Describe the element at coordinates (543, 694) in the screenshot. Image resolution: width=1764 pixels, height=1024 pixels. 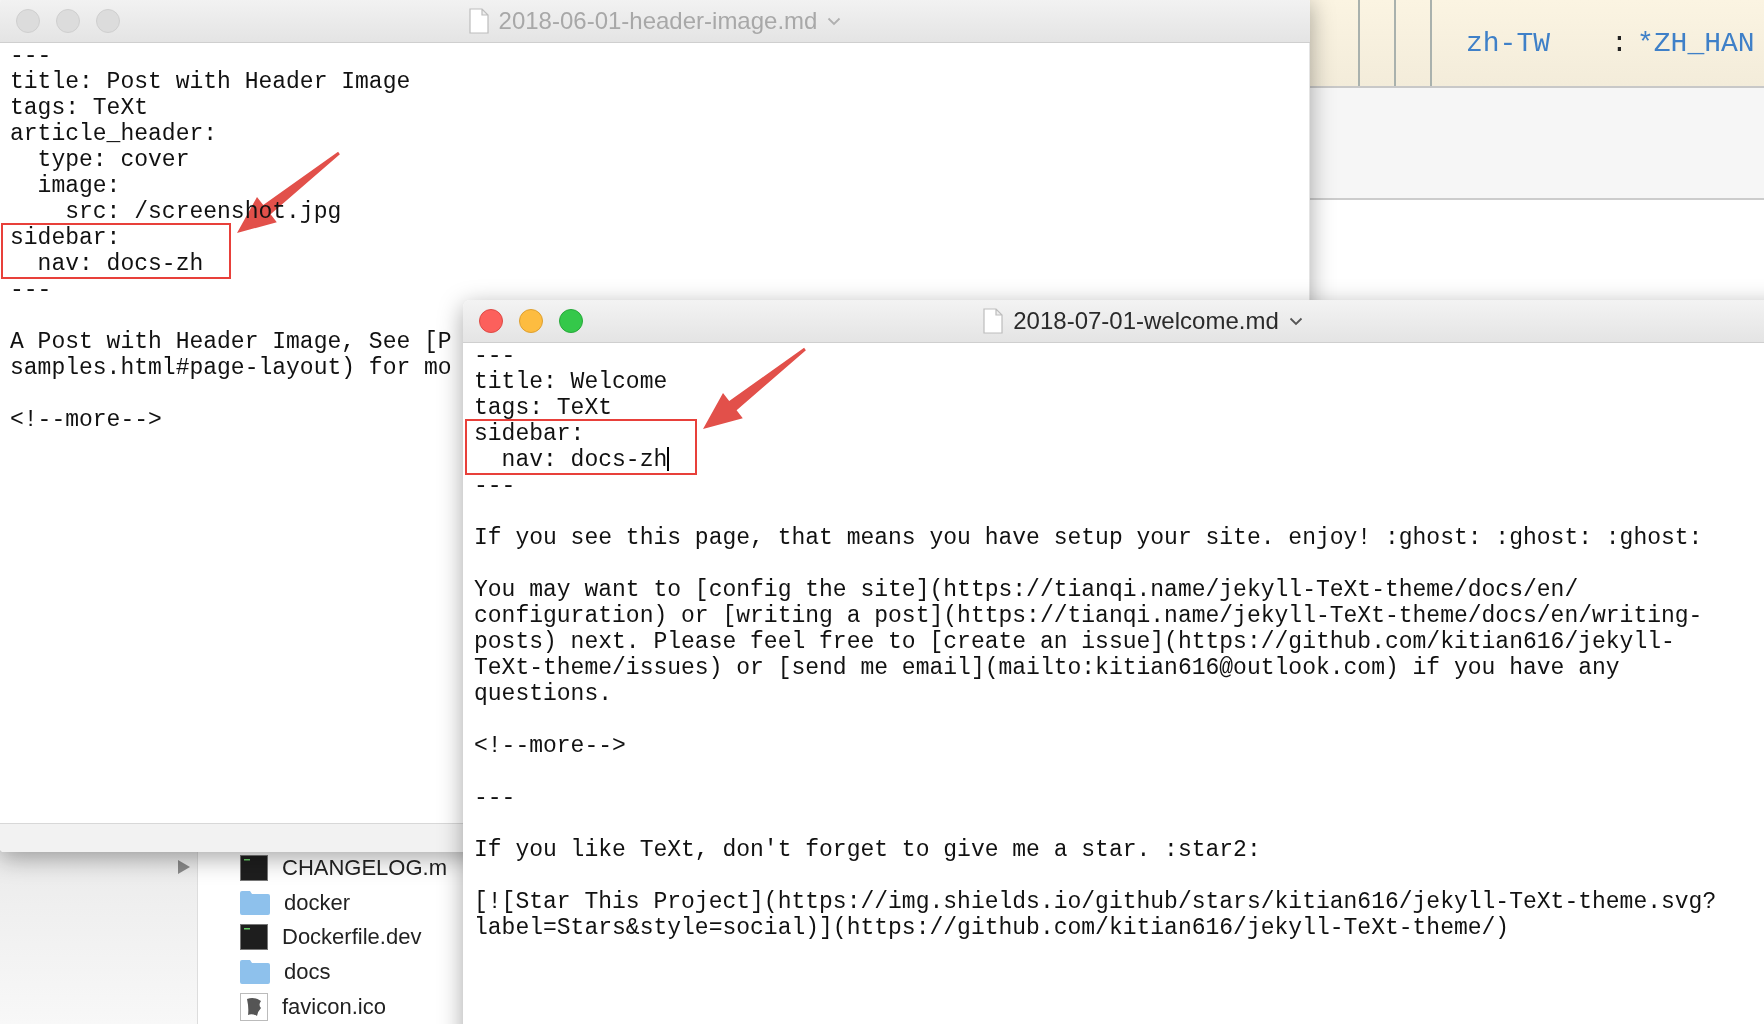
I see `code-line: questions.` at that location.